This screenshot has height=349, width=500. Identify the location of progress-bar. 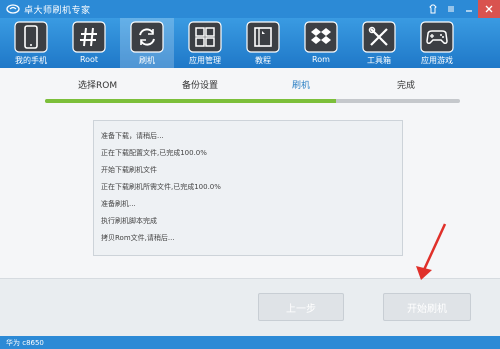
(252, 101).